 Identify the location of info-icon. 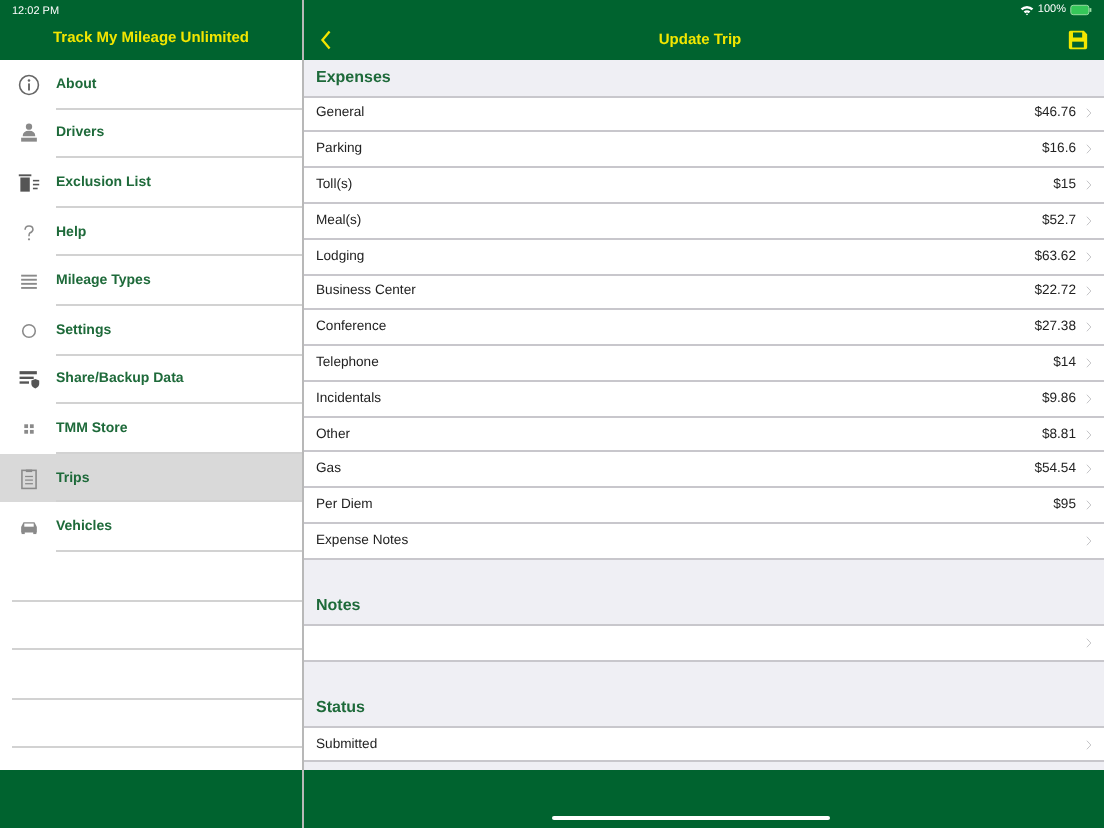
(28, 84).